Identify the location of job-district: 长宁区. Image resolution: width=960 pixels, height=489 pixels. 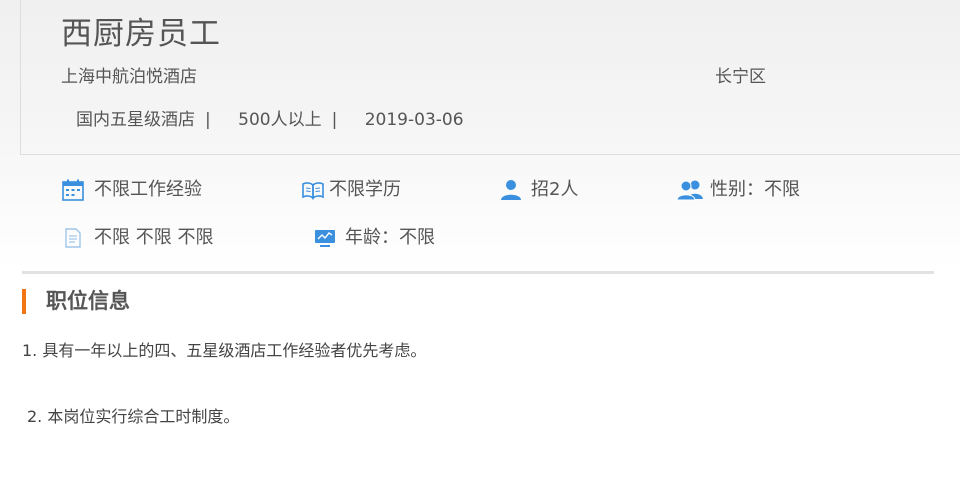
(740, 77).